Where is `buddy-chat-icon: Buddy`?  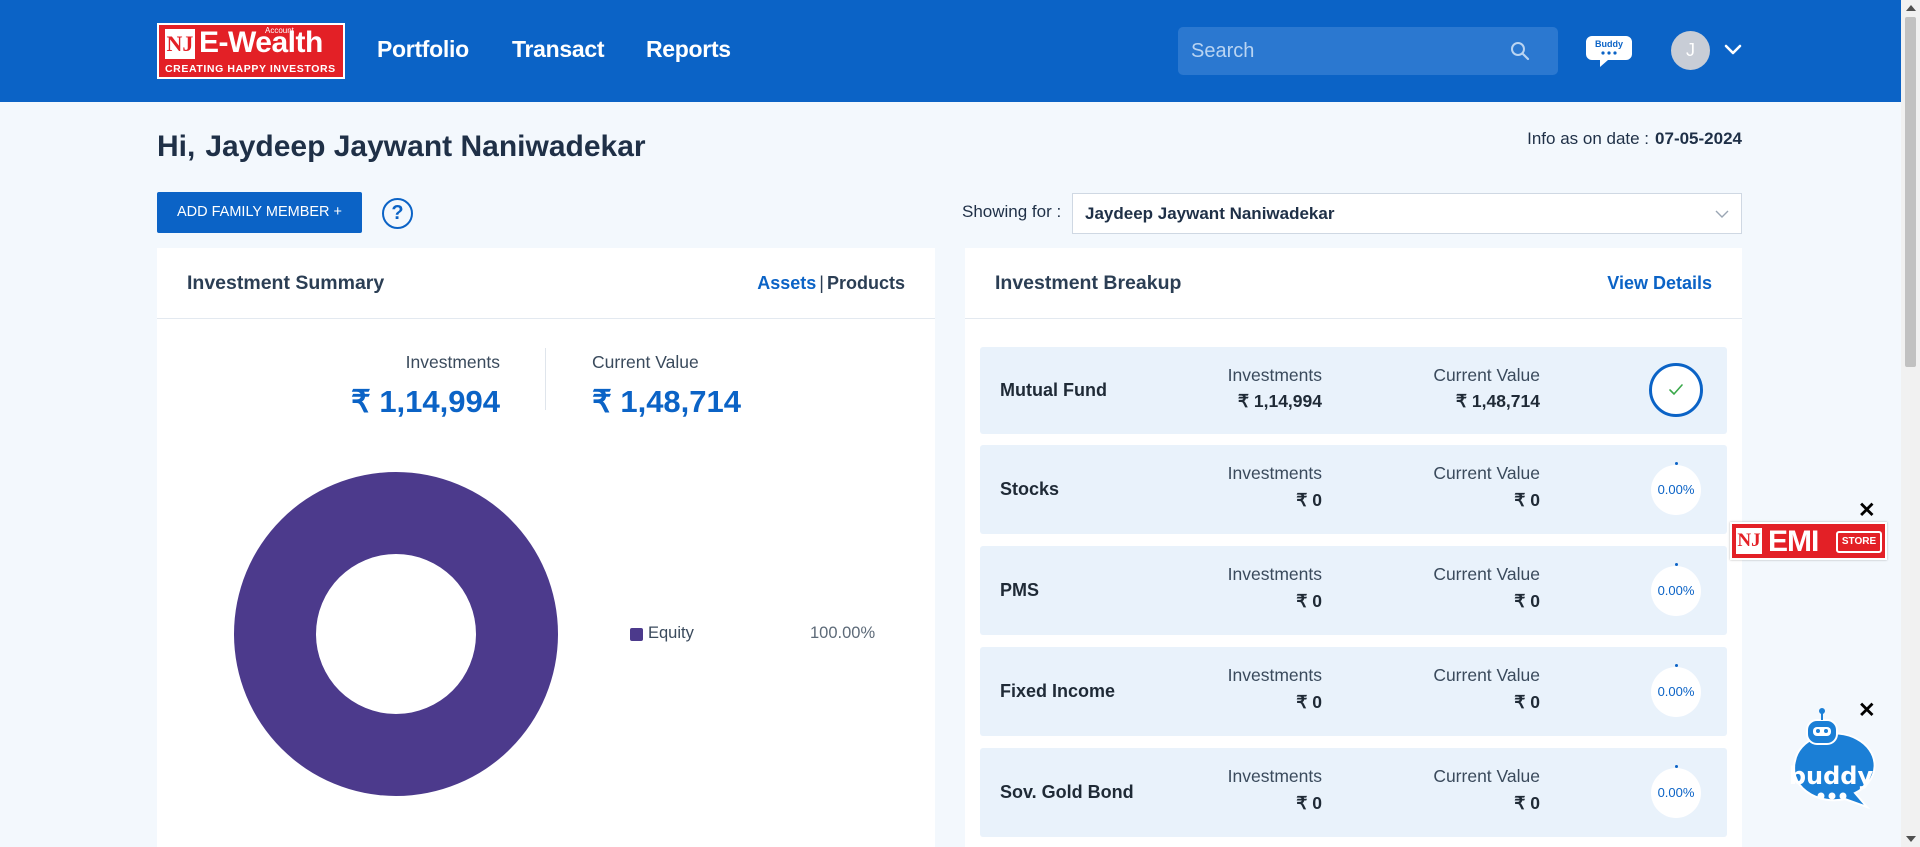 buddy-chat-icon: Buddy is located at coordinates (1609, 50).